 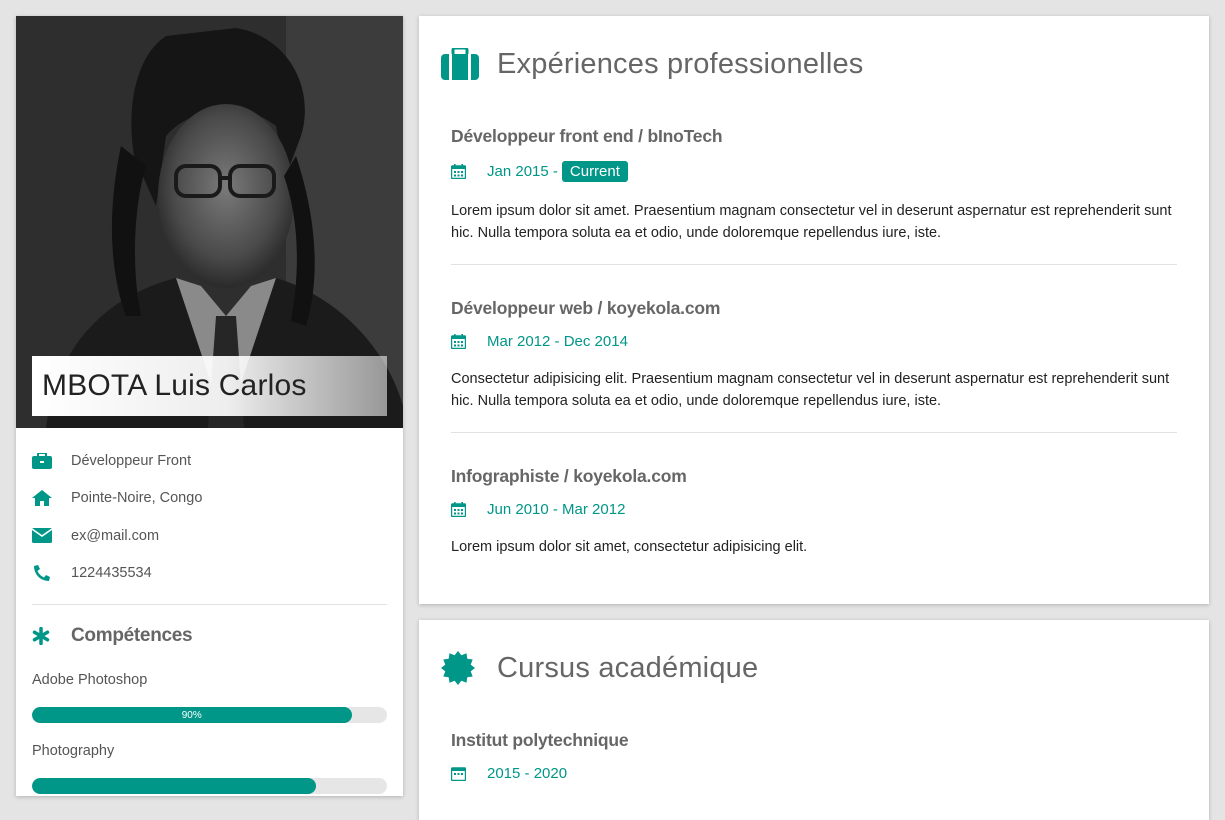 What do you see at coordinates (51, 536) in the screenshot?
I see `envelope-icon` at bounding box center [51, 536].